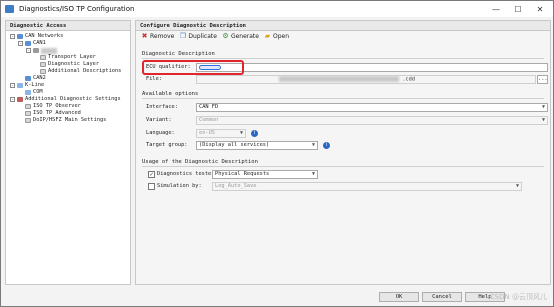  I want to click on open-button: ▰ Open, so click(277, 37).